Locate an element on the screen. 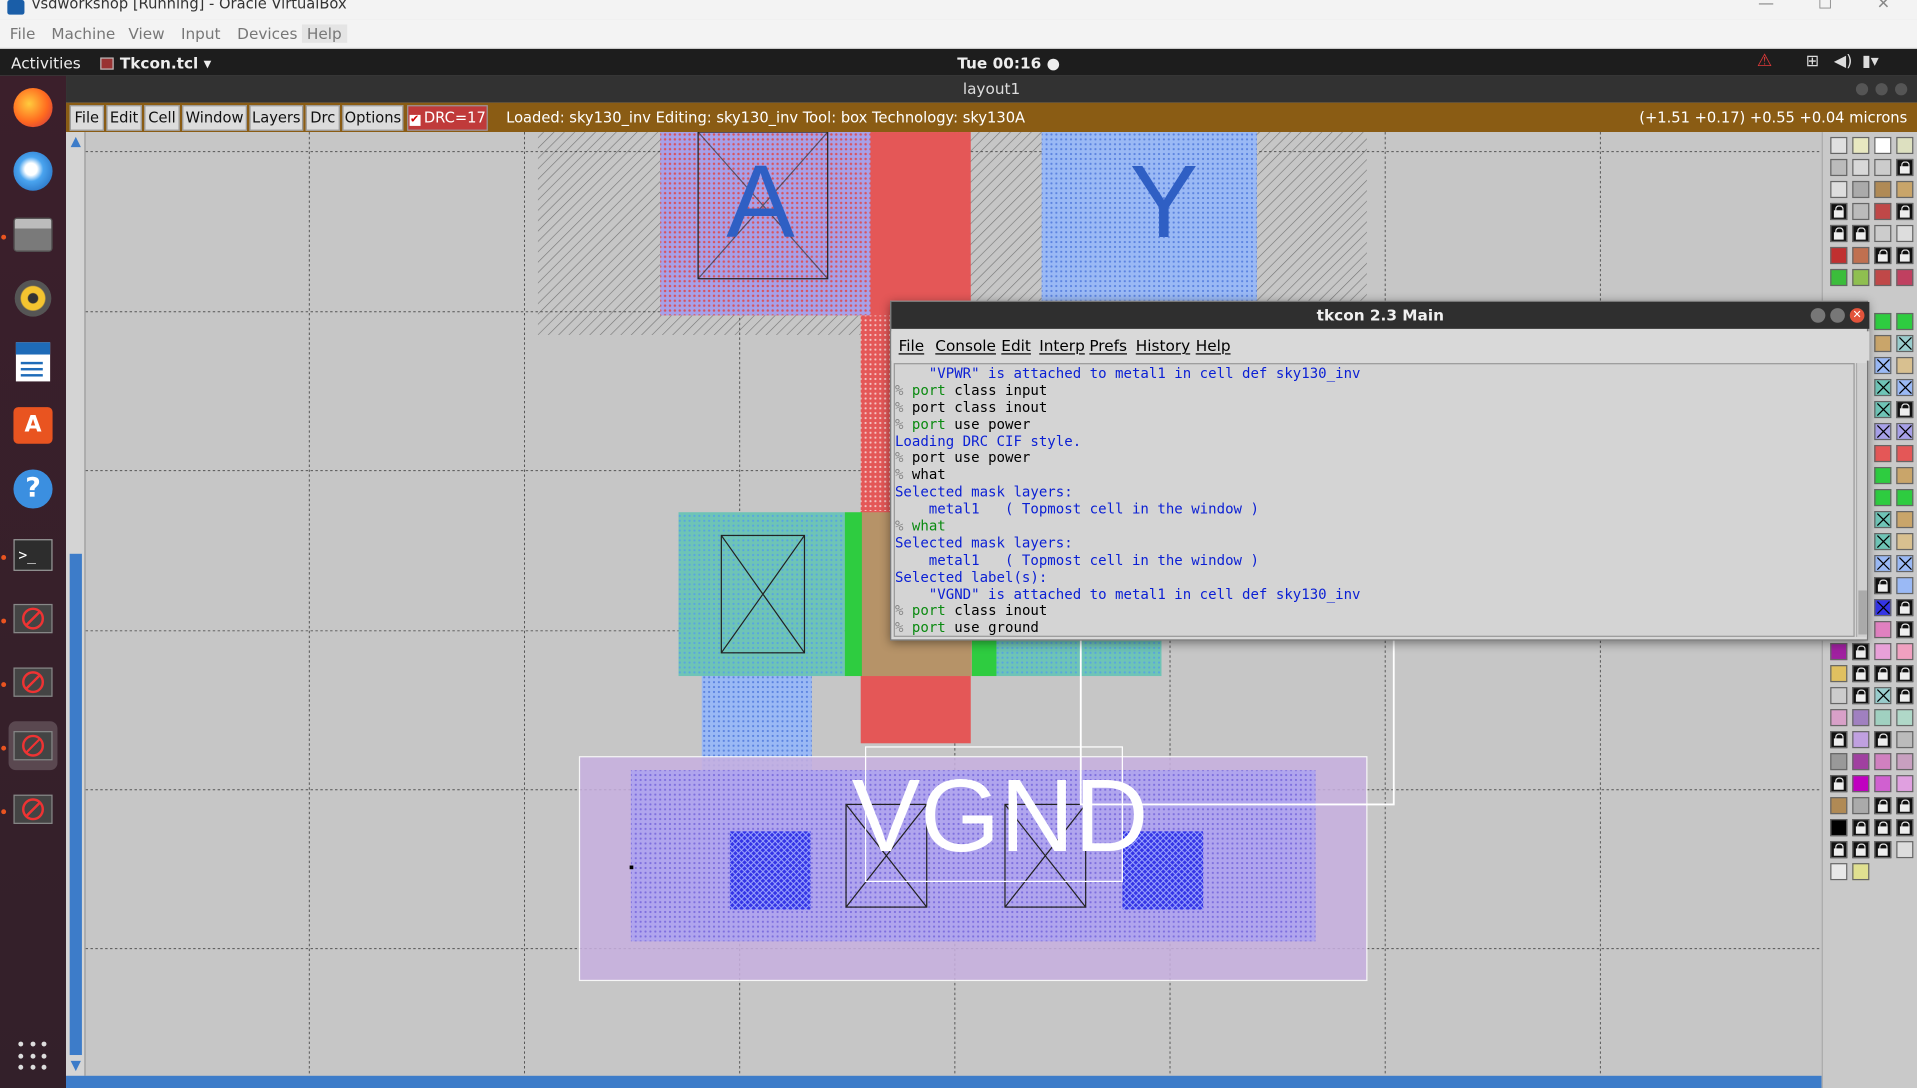 The image size is (1917, 1088). app-menu: Tkcon.tcl ▾ is located at coordinates (155, 63).